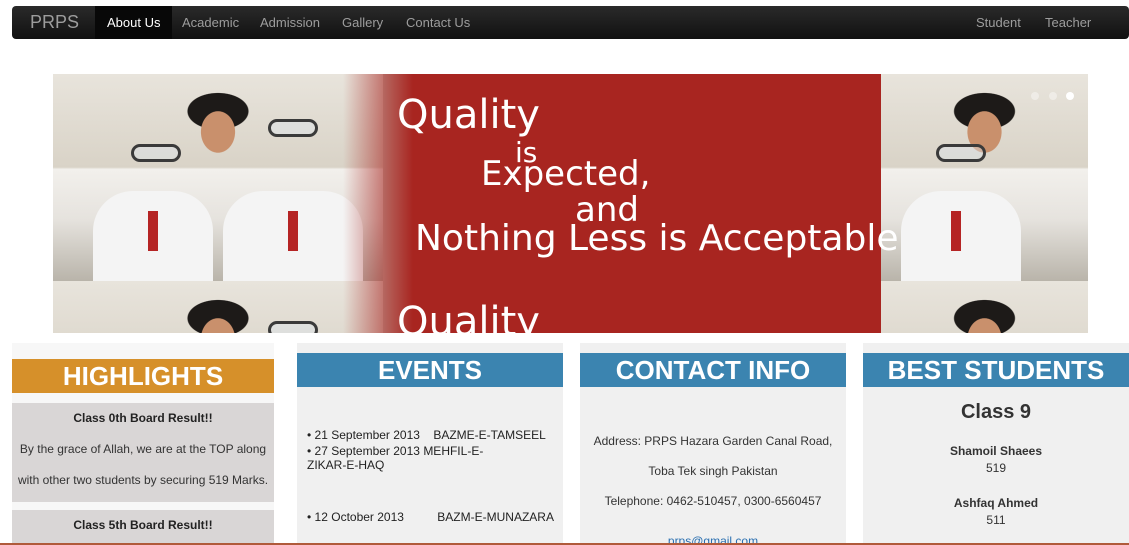  What do you see at coordinates (570, 307) in the screenshot?
I see `banner-next-slide: Quality` at bounding box center [570, 307].